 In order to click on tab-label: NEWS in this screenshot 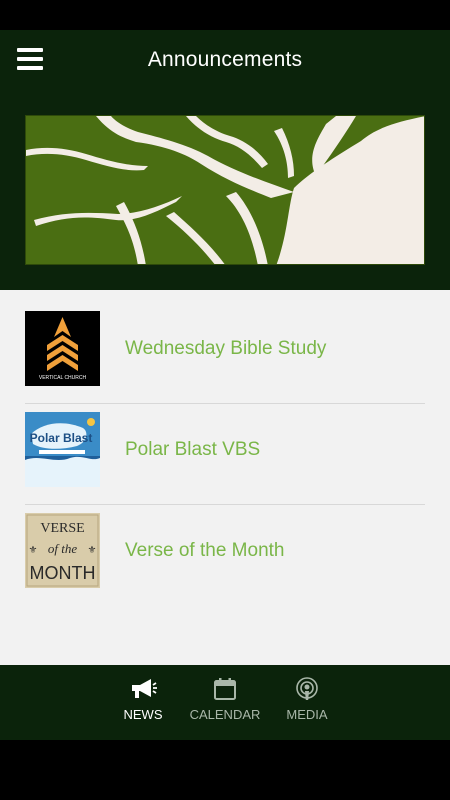, I will do `click(143, 714)`.